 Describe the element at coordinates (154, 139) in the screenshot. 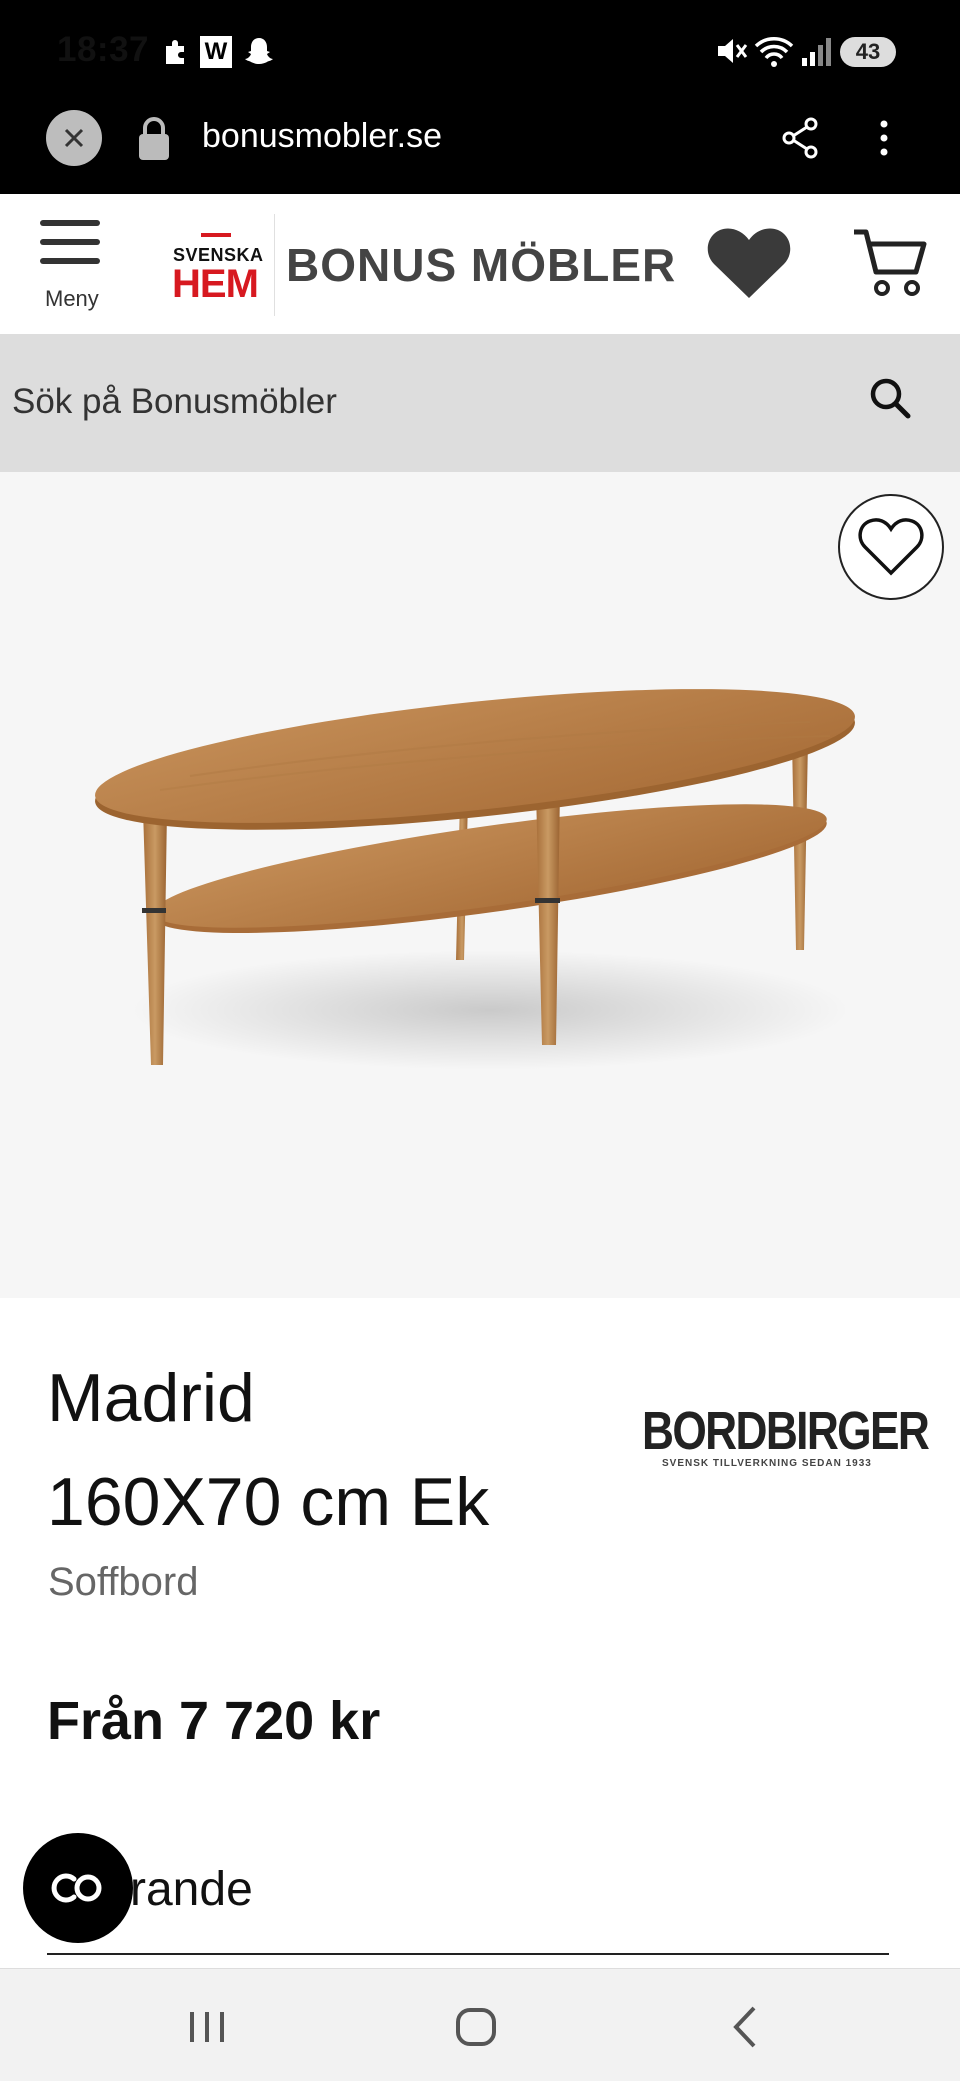

I see `lock-icon` at that location.